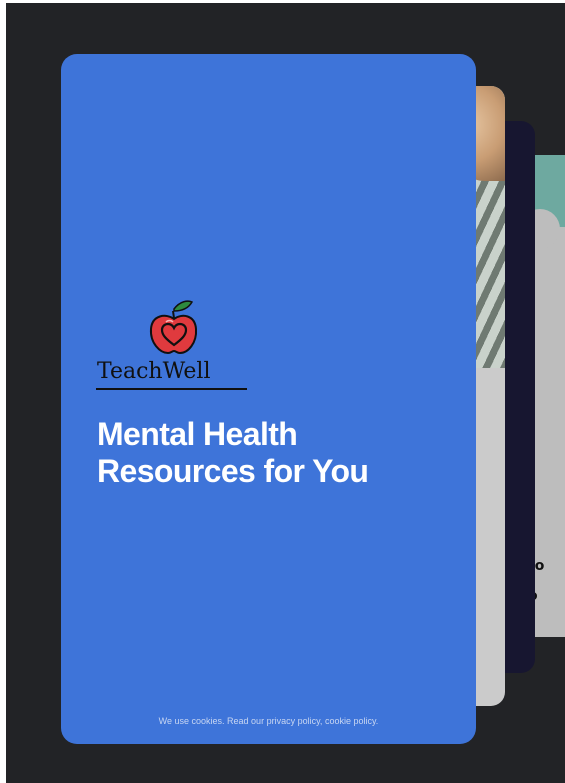 This screenshot has height=783, width=565. I want to click on privacy-policy-link: privacy policy, so click(293, 721).